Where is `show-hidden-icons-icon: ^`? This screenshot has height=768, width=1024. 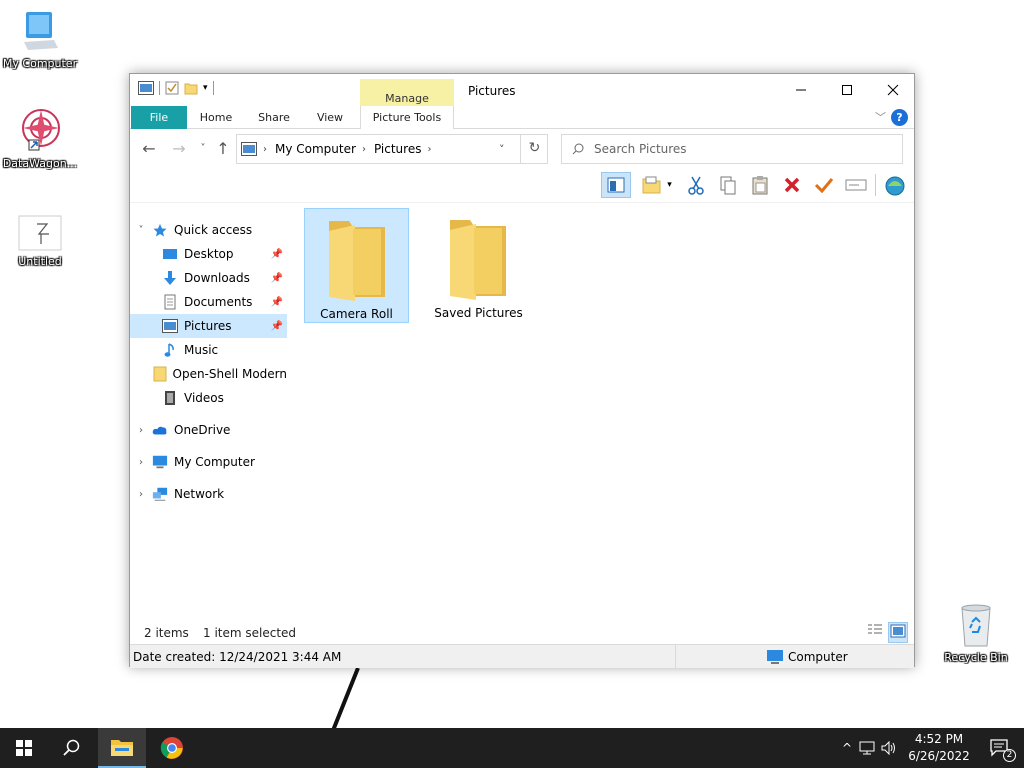 show-hidden-icons-icon: ^ is located at coordinates (847, 748).